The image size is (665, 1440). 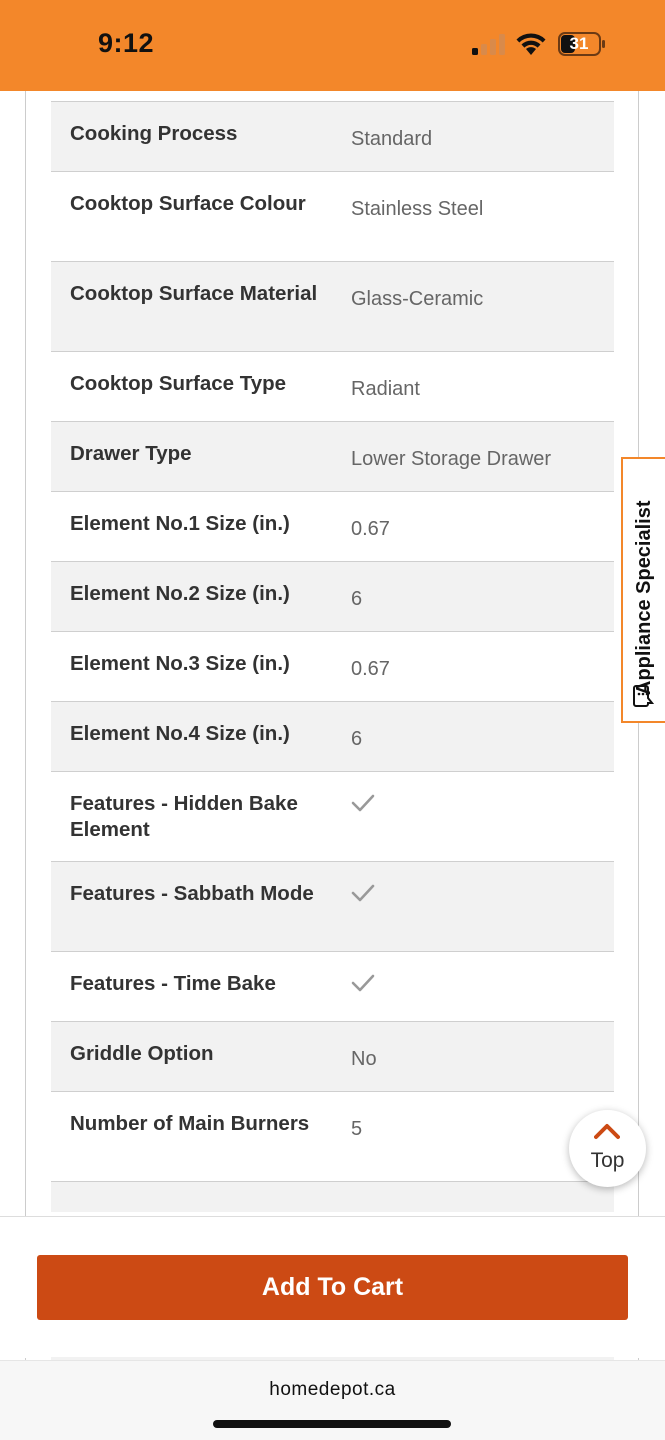 What do you see at coordinates (332, 597) in the screenshot?
I see `spec-row: Element No.2 Size (in.) 6` at bounding box center [332, 597].